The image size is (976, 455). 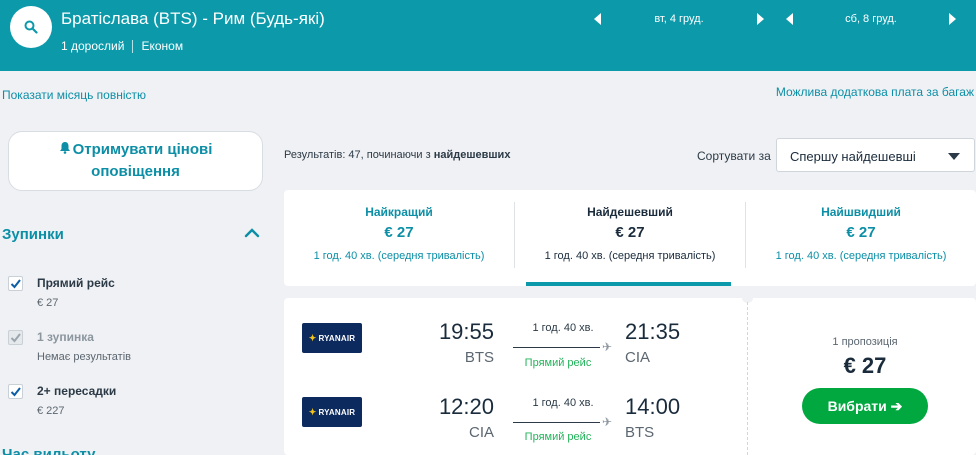 What do you see at coordinates (93, 46) in the screenshot?
I see `passenger-count: 1 дорослий` at bounding box center [93, 46].